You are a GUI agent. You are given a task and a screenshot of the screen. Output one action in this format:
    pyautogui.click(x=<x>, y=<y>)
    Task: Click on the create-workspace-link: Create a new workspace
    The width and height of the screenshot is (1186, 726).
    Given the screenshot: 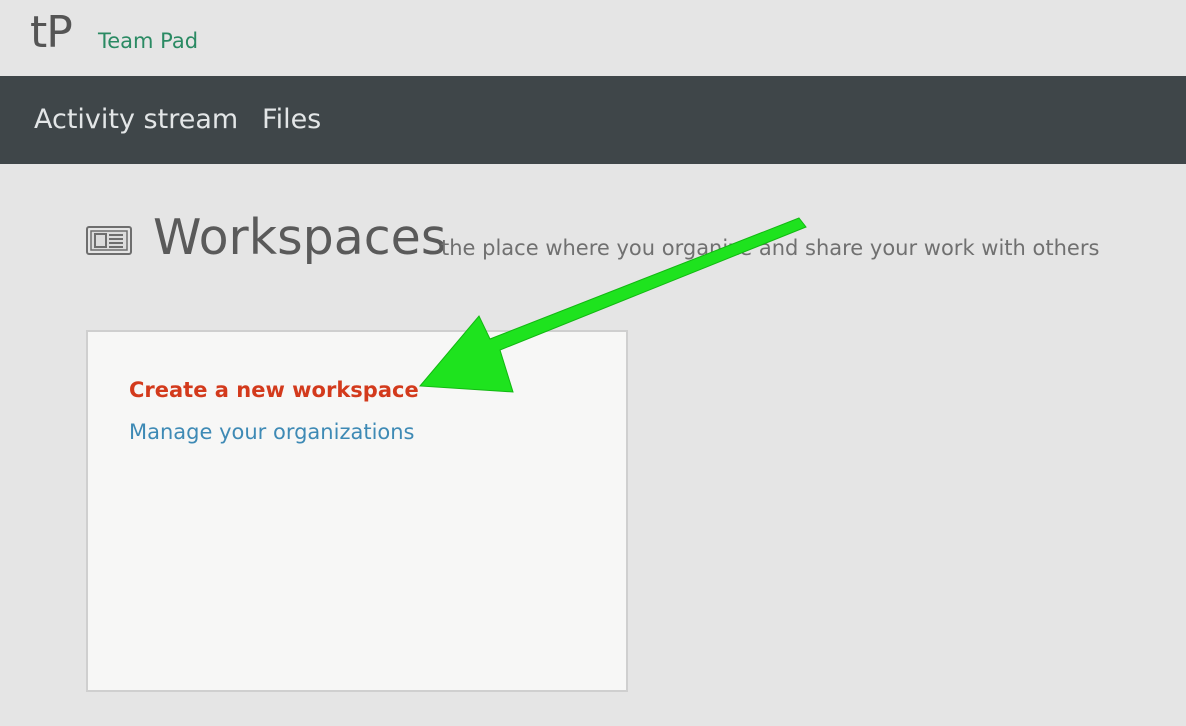 What is the action you would take?
    pyautogui.click(x=274, y=390)
    